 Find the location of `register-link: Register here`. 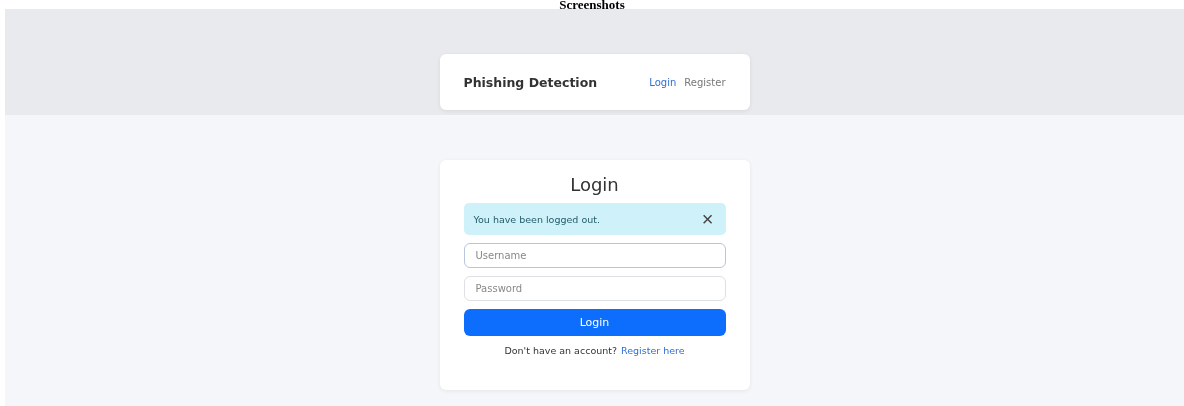

register-link: Register here is located at coordinates (653, 350).